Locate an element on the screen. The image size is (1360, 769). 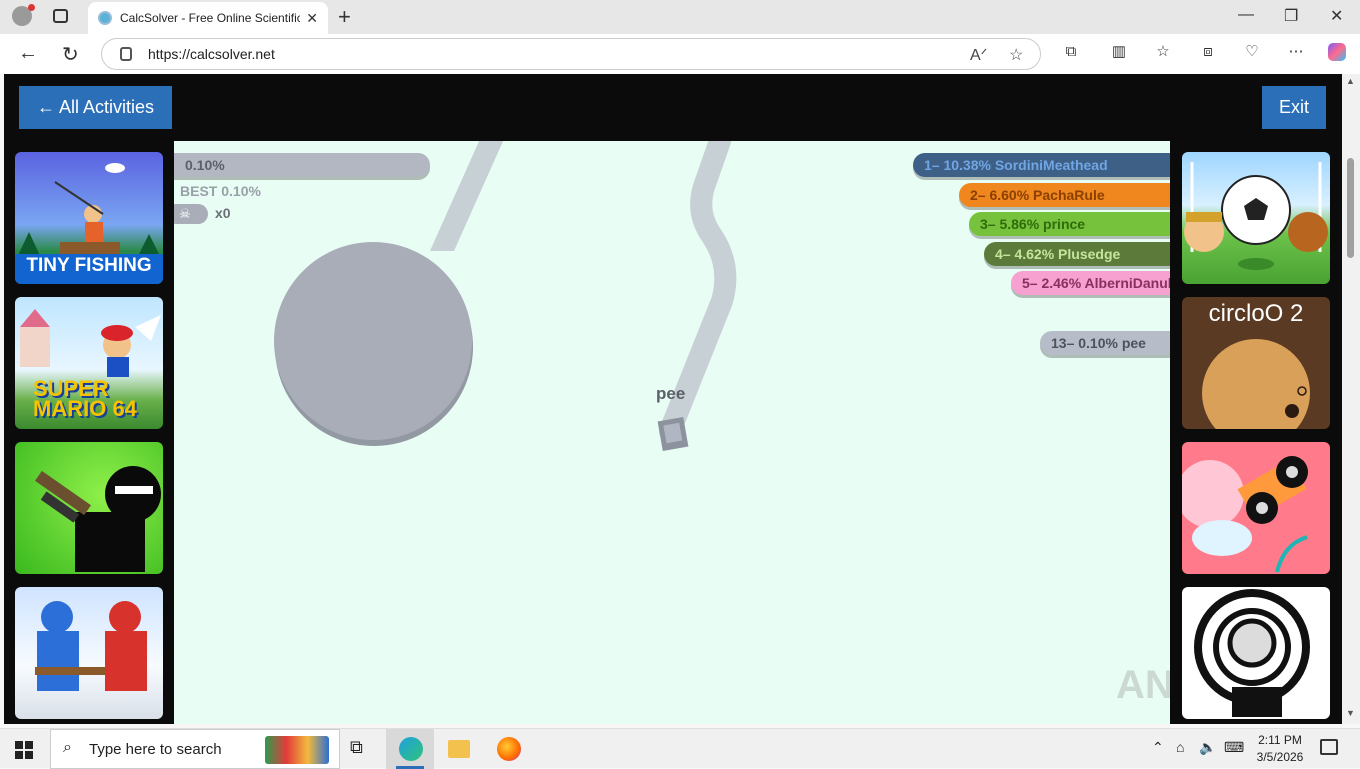
split-screen-icon: ▥ is located at coordinates (1119, 52).